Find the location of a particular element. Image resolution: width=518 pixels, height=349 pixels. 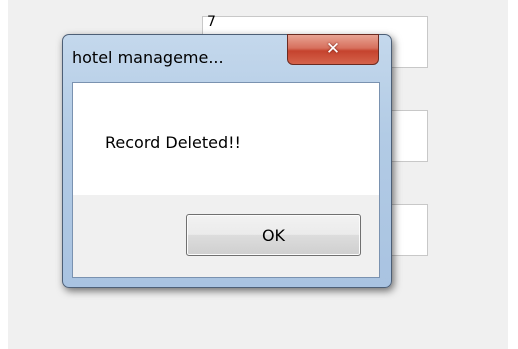

close-button: ✕ is located at coordinates (333, 49).